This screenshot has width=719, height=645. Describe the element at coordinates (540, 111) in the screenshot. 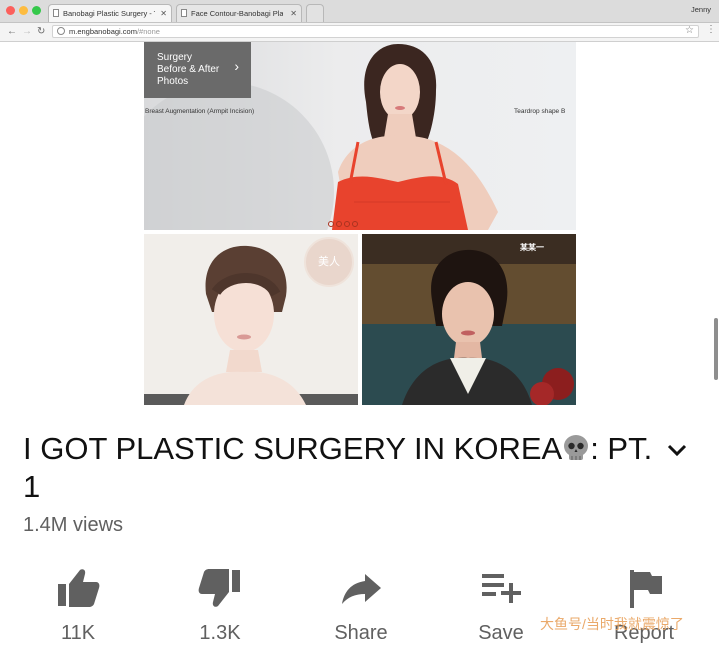

I see `banner-caption-right: Teardrop shape B` at that location.